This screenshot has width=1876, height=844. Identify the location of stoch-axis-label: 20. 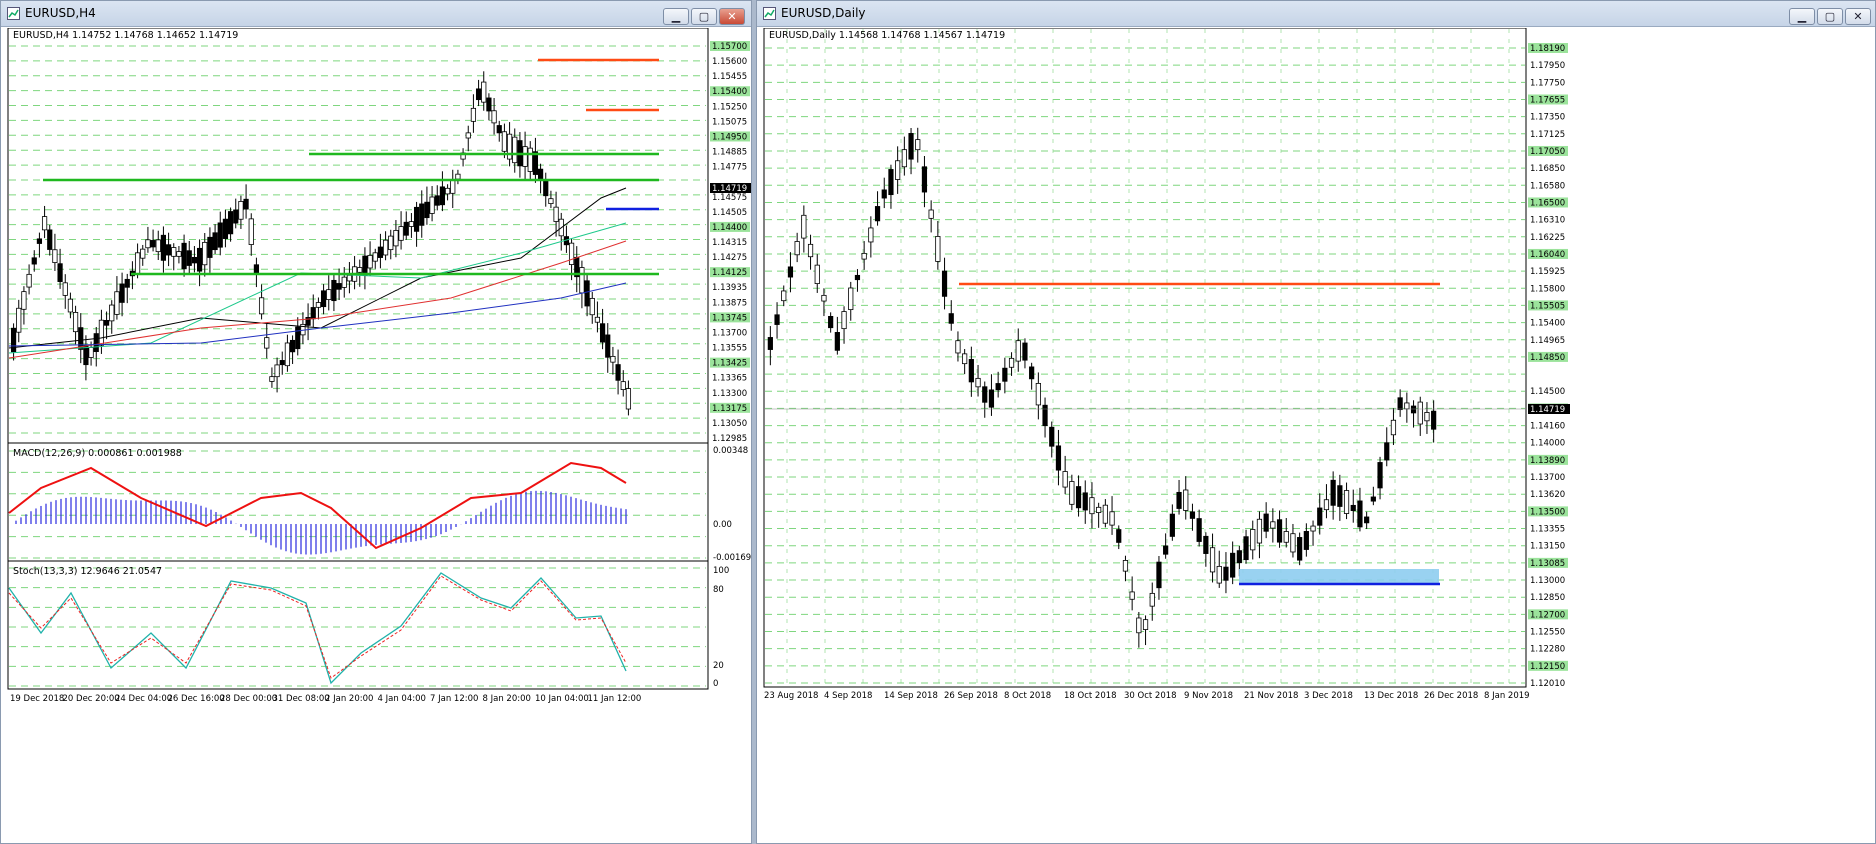
(718, 666).